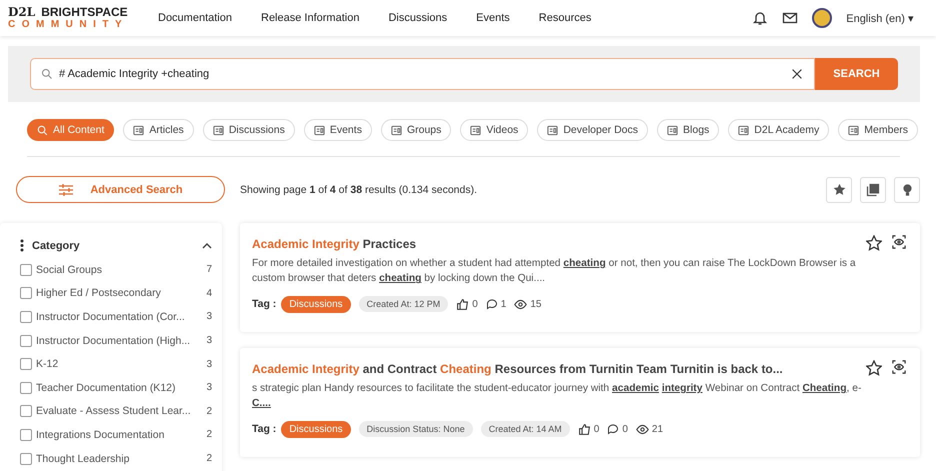 The height and width of the screenshot is (471, 936). Describe the element at coordinates (403, 304) in the screenshot. I see `meta-chip: Created At: 12 PM` at that location.